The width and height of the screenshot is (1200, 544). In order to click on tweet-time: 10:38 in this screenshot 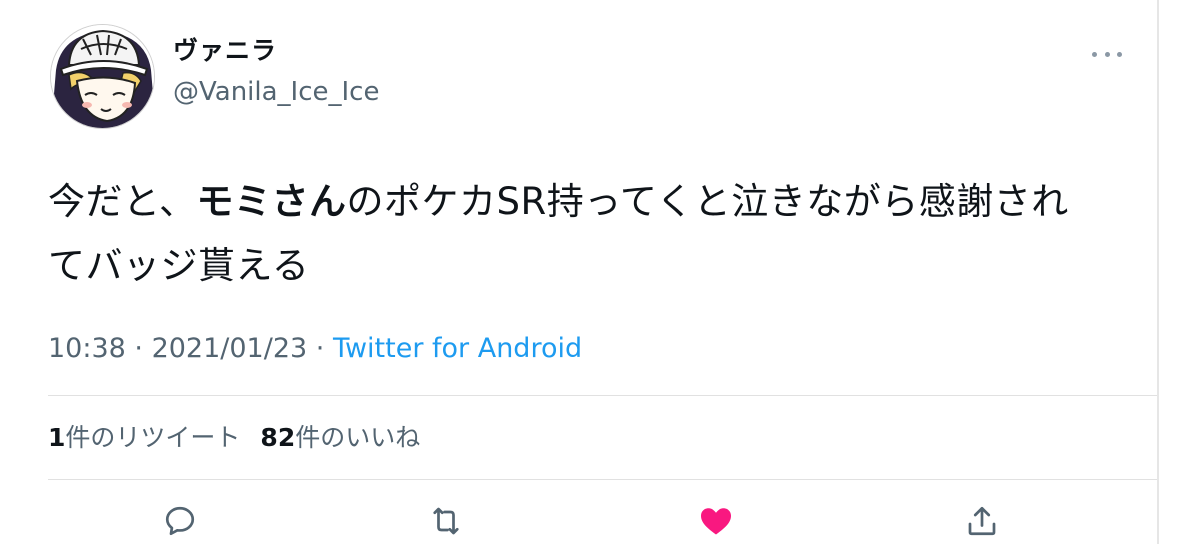, I will do `click(87, 348)`.